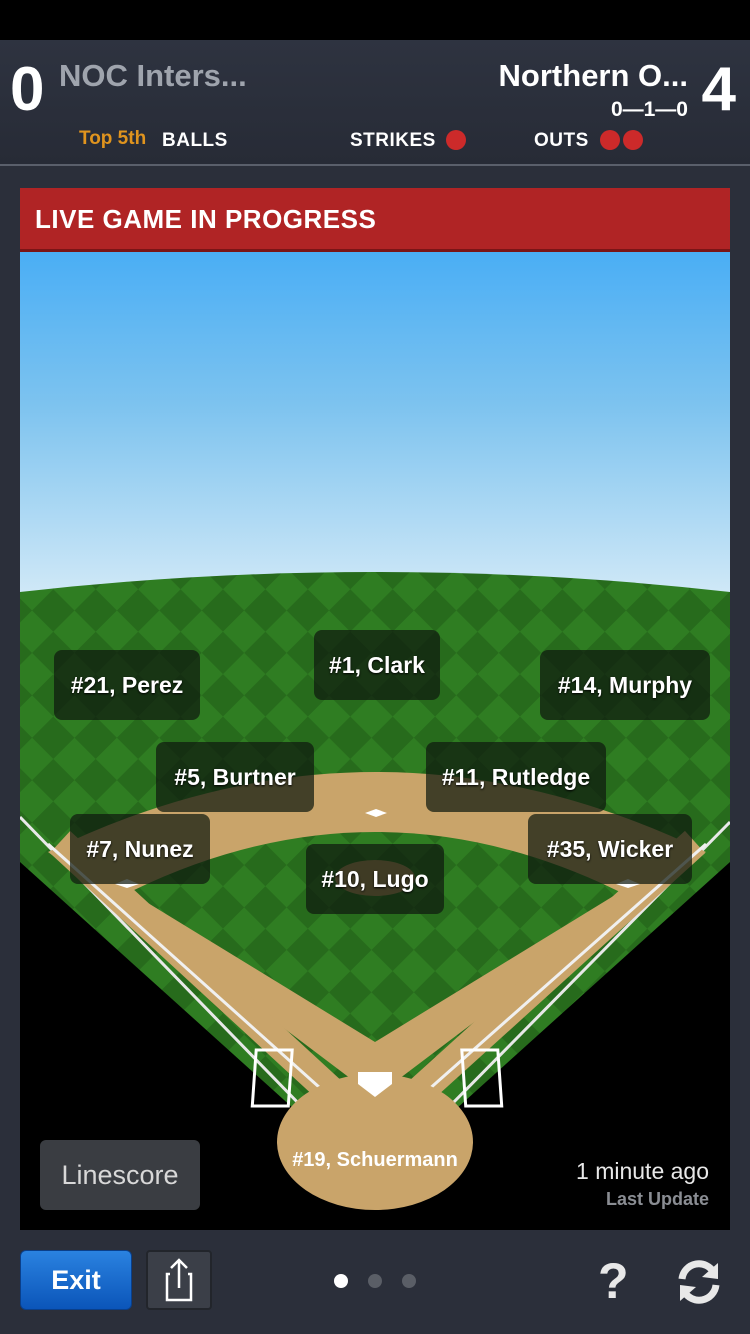 The width and height of the screenshot is (750, 1334). Describe the element at coordinates (561, 140) in the screenshot. I see `outs-label: OUTS` at that location.